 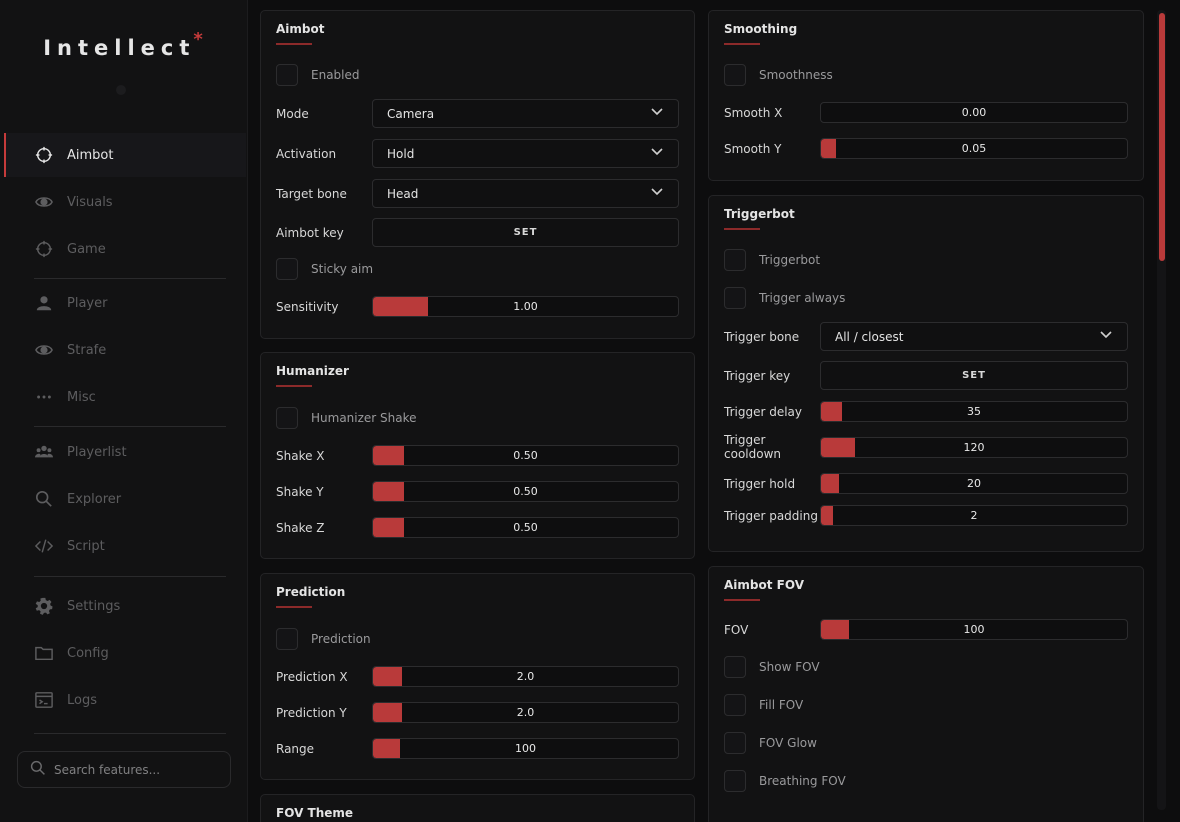 I want to click on slider-value: 35, so click(x=974, y=411).